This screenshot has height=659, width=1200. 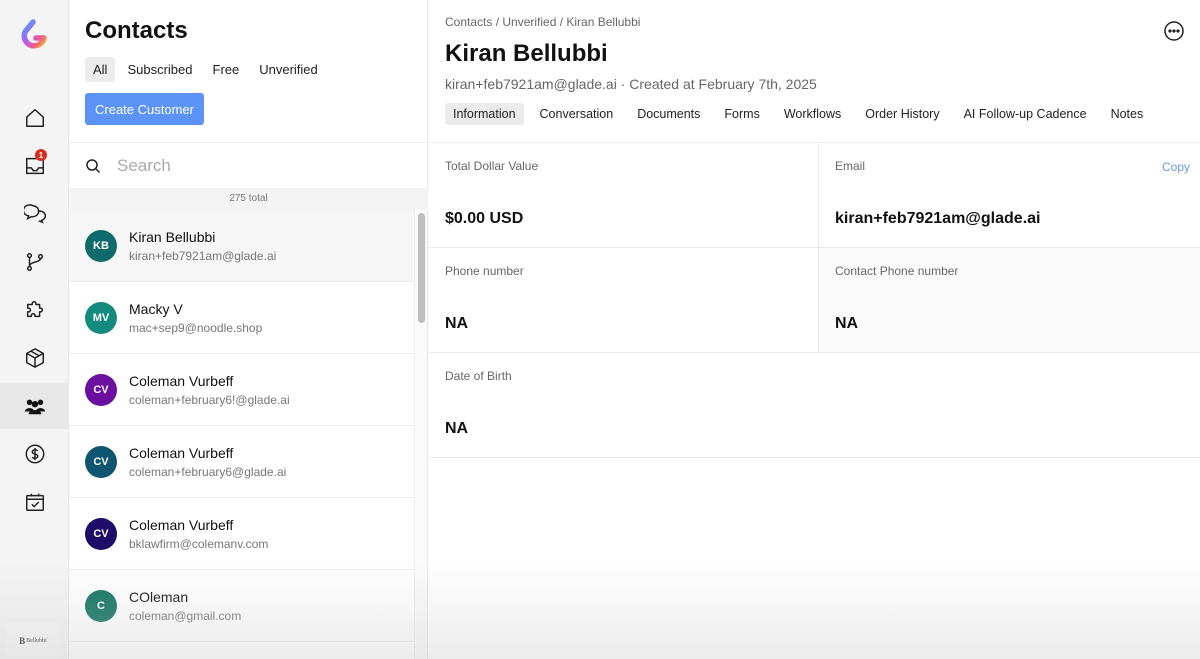 I want to click on contact-email: mac+sep9@noodle.shop, so click(x=196, y=327).